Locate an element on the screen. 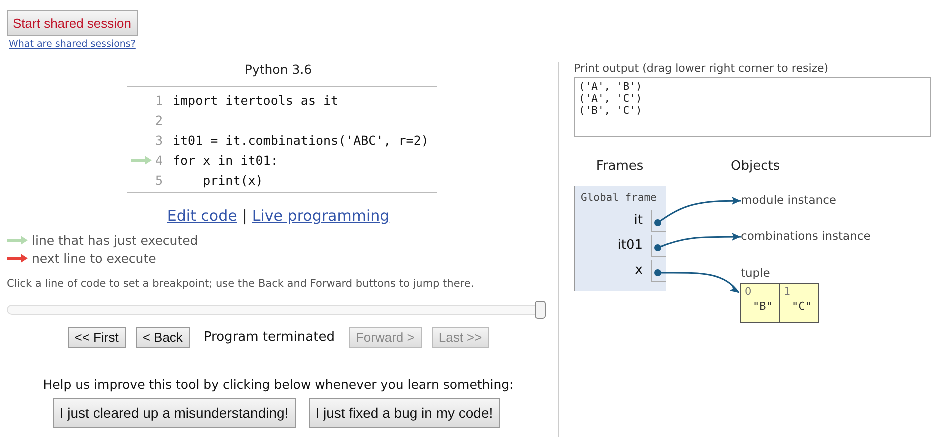  line-number: 1 is located at coordinates (159, 100).